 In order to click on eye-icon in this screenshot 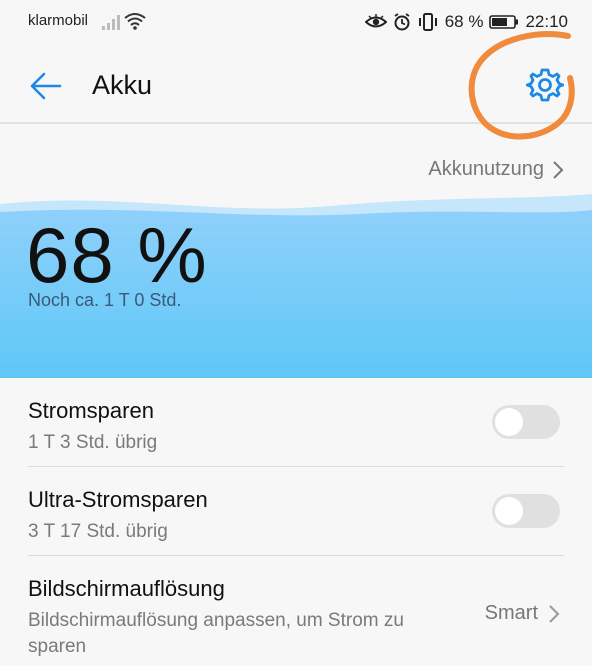, I will do `click(375, 21)`.